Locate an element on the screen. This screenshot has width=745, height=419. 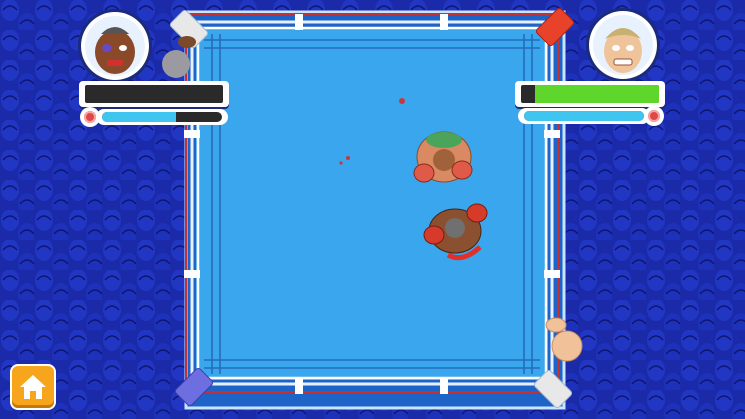
player-right-health-panel is located at coordinates (590, 94).